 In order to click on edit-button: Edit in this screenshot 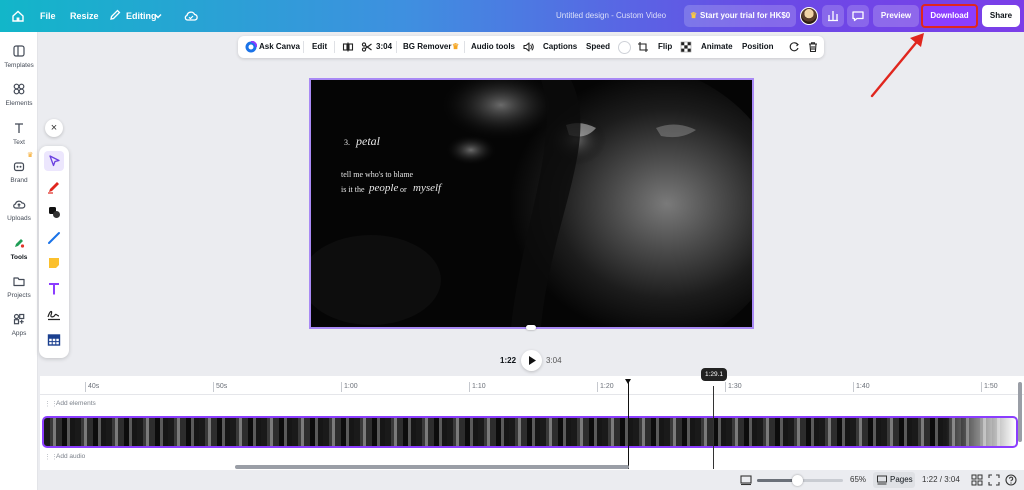, I will do `click(319, 47)`.